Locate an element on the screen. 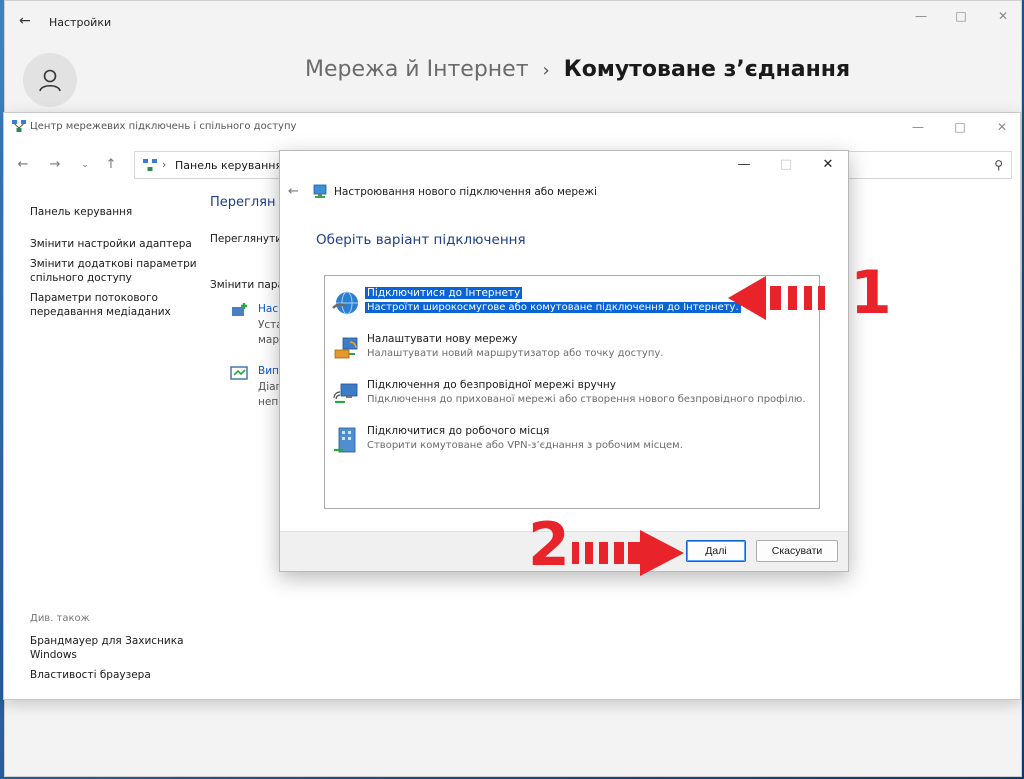  search-icon: ⚲ is located at coordinates (998, 165).